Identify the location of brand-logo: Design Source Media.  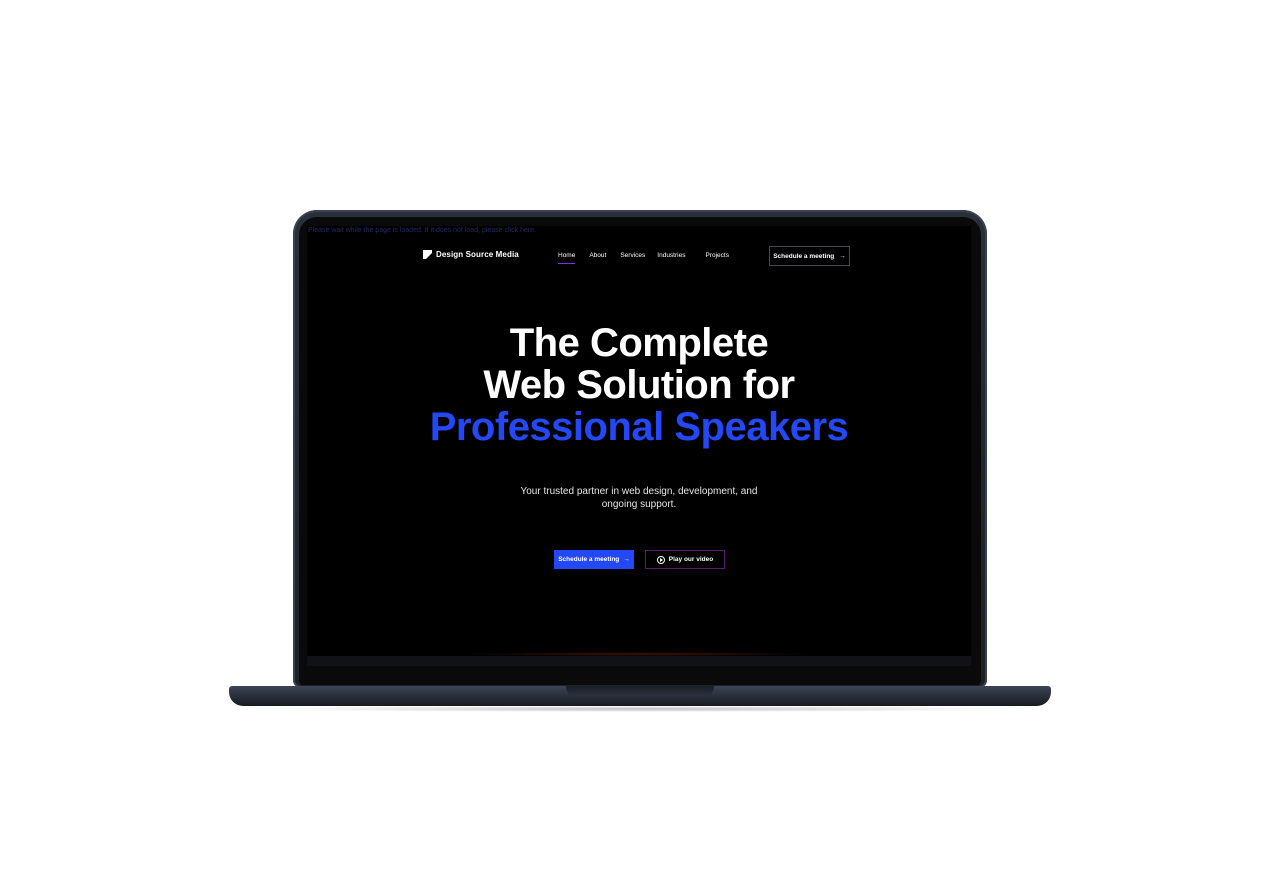
(471, 254).